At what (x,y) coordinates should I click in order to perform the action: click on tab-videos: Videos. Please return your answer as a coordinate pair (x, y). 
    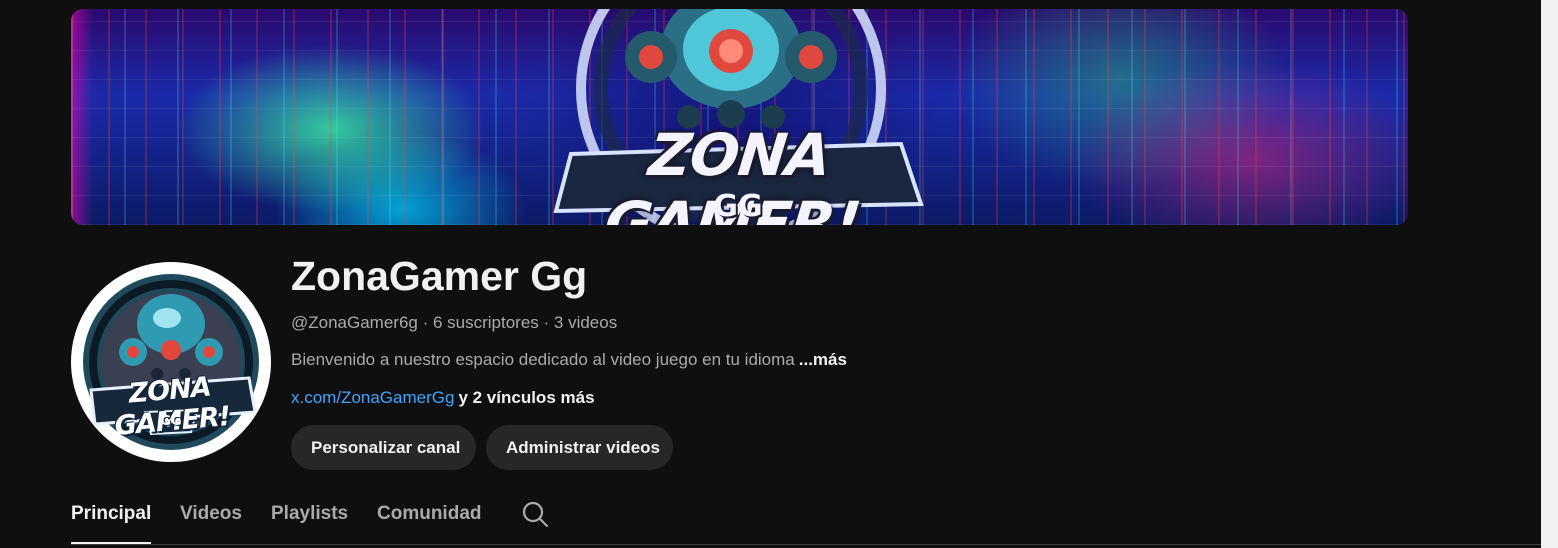
    Looking at the image, I should click on (211, 518).